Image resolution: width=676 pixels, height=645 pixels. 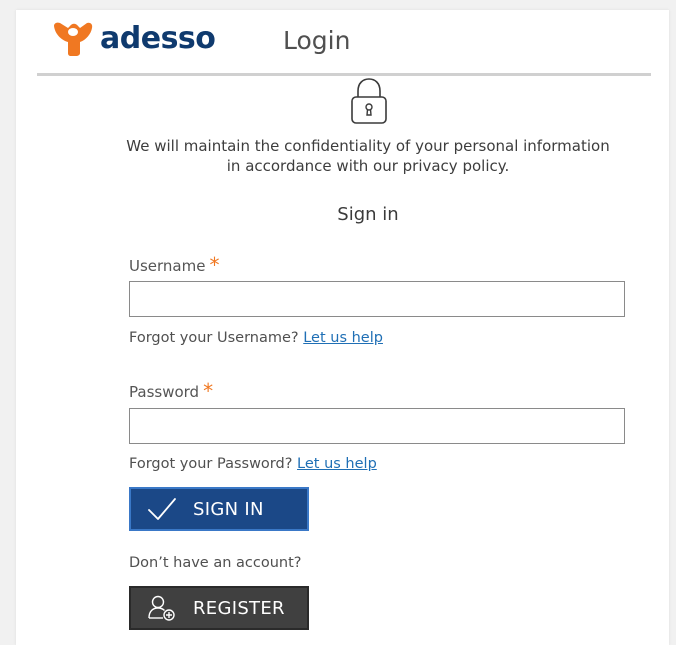 I want to click on lock-icon, so click(x=369, y=101).